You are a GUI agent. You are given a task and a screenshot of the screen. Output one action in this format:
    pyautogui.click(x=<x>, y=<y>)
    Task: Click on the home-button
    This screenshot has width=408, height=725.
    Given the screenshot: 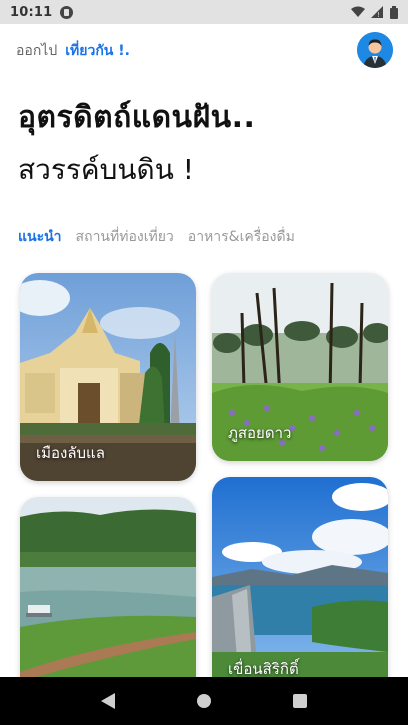 What is the action you would take?
    pyautogui.click(x=204, y=701)
    